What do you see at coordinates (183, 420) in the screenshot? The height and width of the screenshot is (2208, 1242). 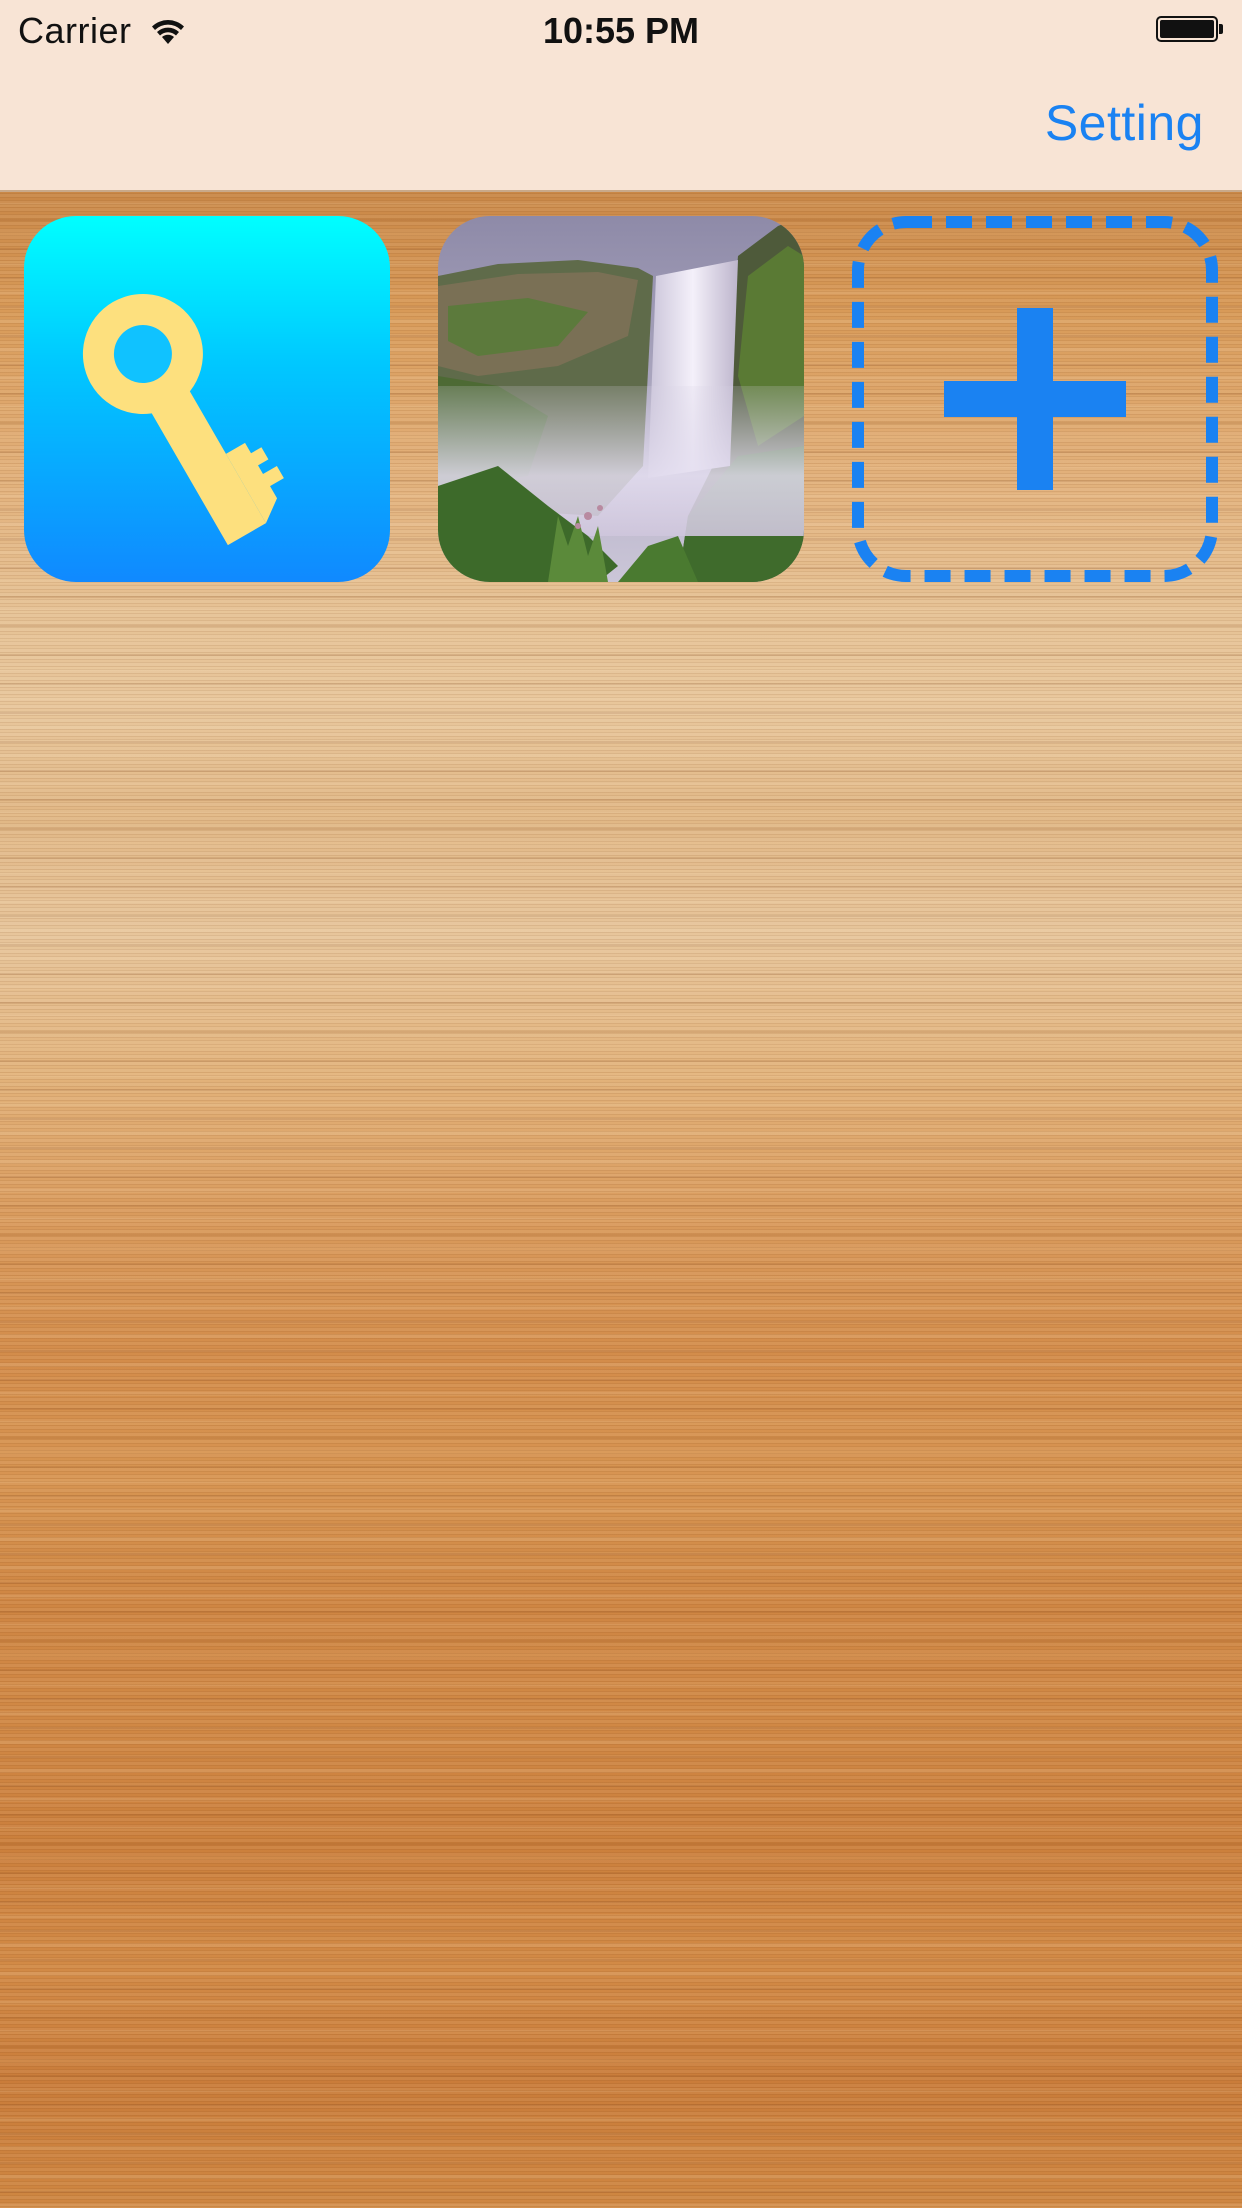 I see `key-icon` at bounding box center [183, 420].